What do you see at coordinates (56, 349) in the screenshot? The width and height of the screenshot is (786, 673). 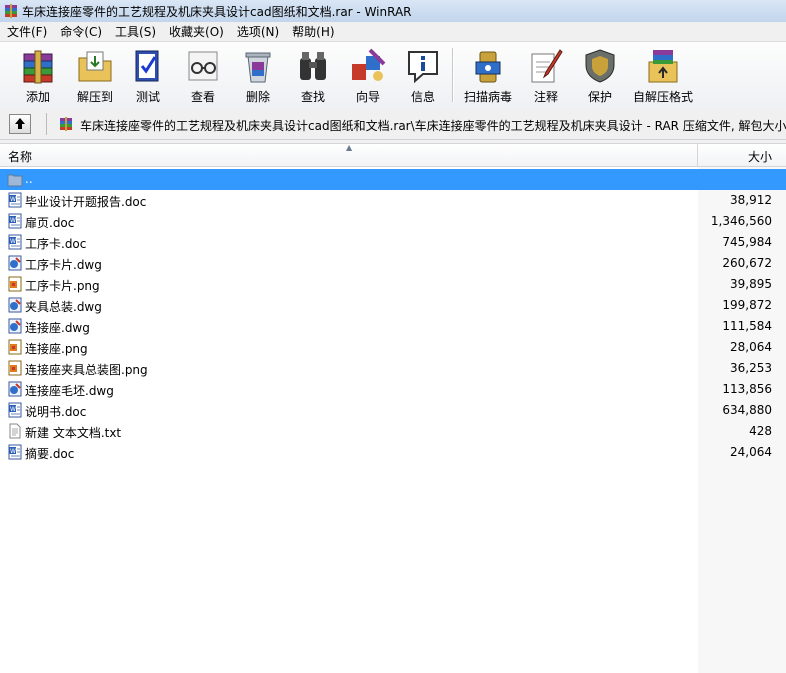 I see `file-name: 连接座.png` at bounding box center [56, 349].